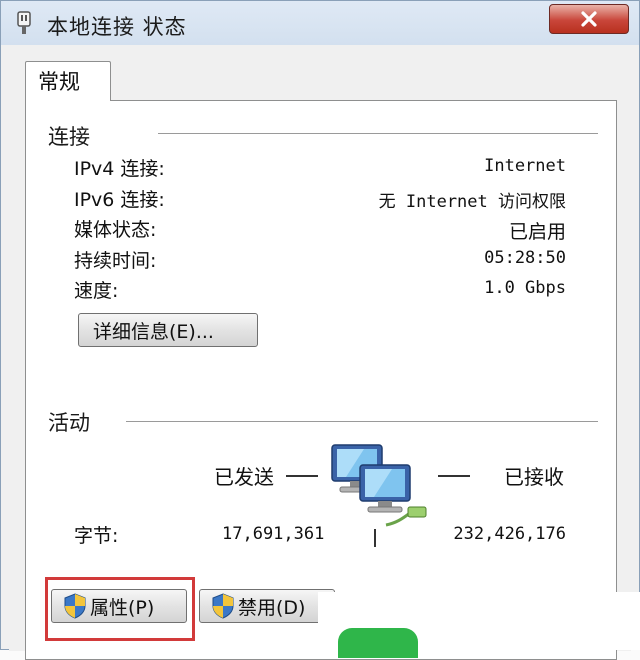  Describe the element at coordinates (96, 536) in the screenshot. I see `bytes-label: 字节:` at that location.